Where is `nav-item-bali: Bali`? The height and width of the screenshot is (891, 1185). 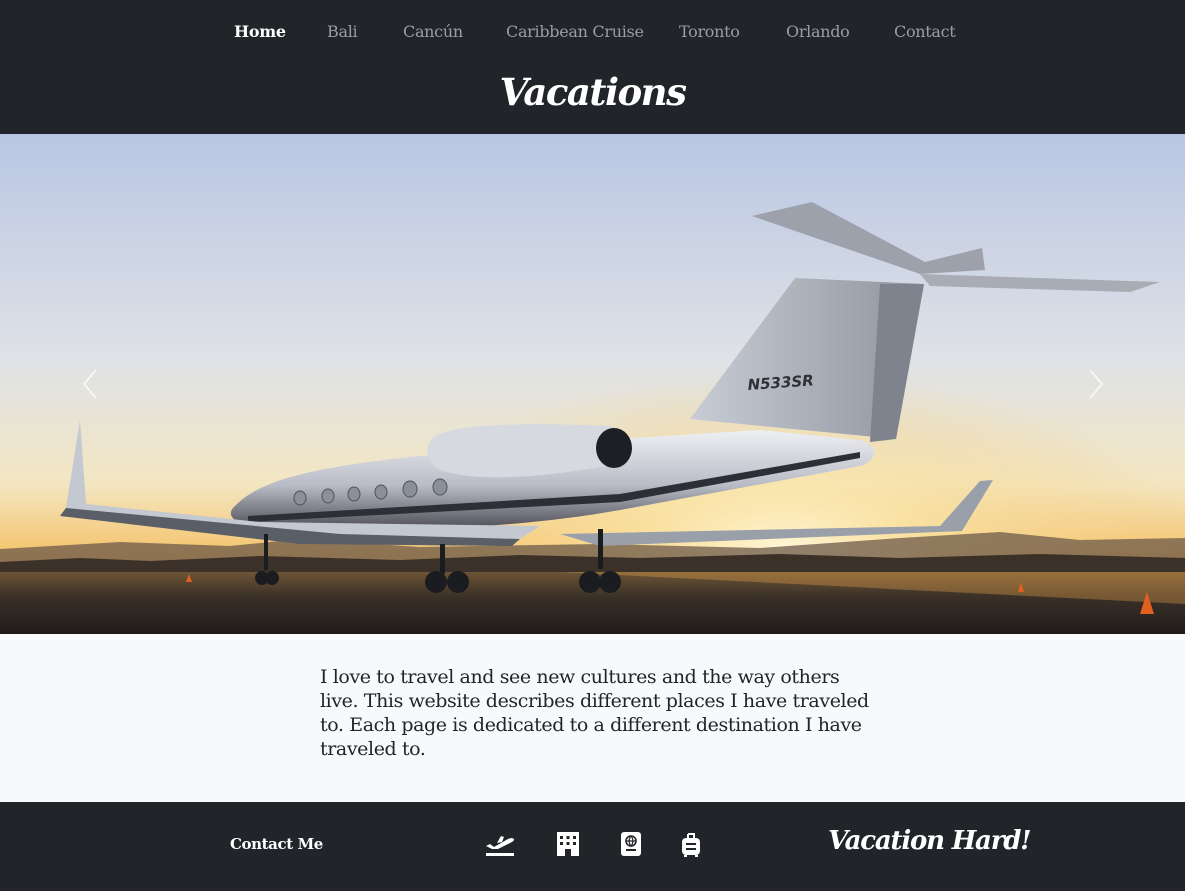 nav-item-bali: Bali is located at coordinates (342, 31).